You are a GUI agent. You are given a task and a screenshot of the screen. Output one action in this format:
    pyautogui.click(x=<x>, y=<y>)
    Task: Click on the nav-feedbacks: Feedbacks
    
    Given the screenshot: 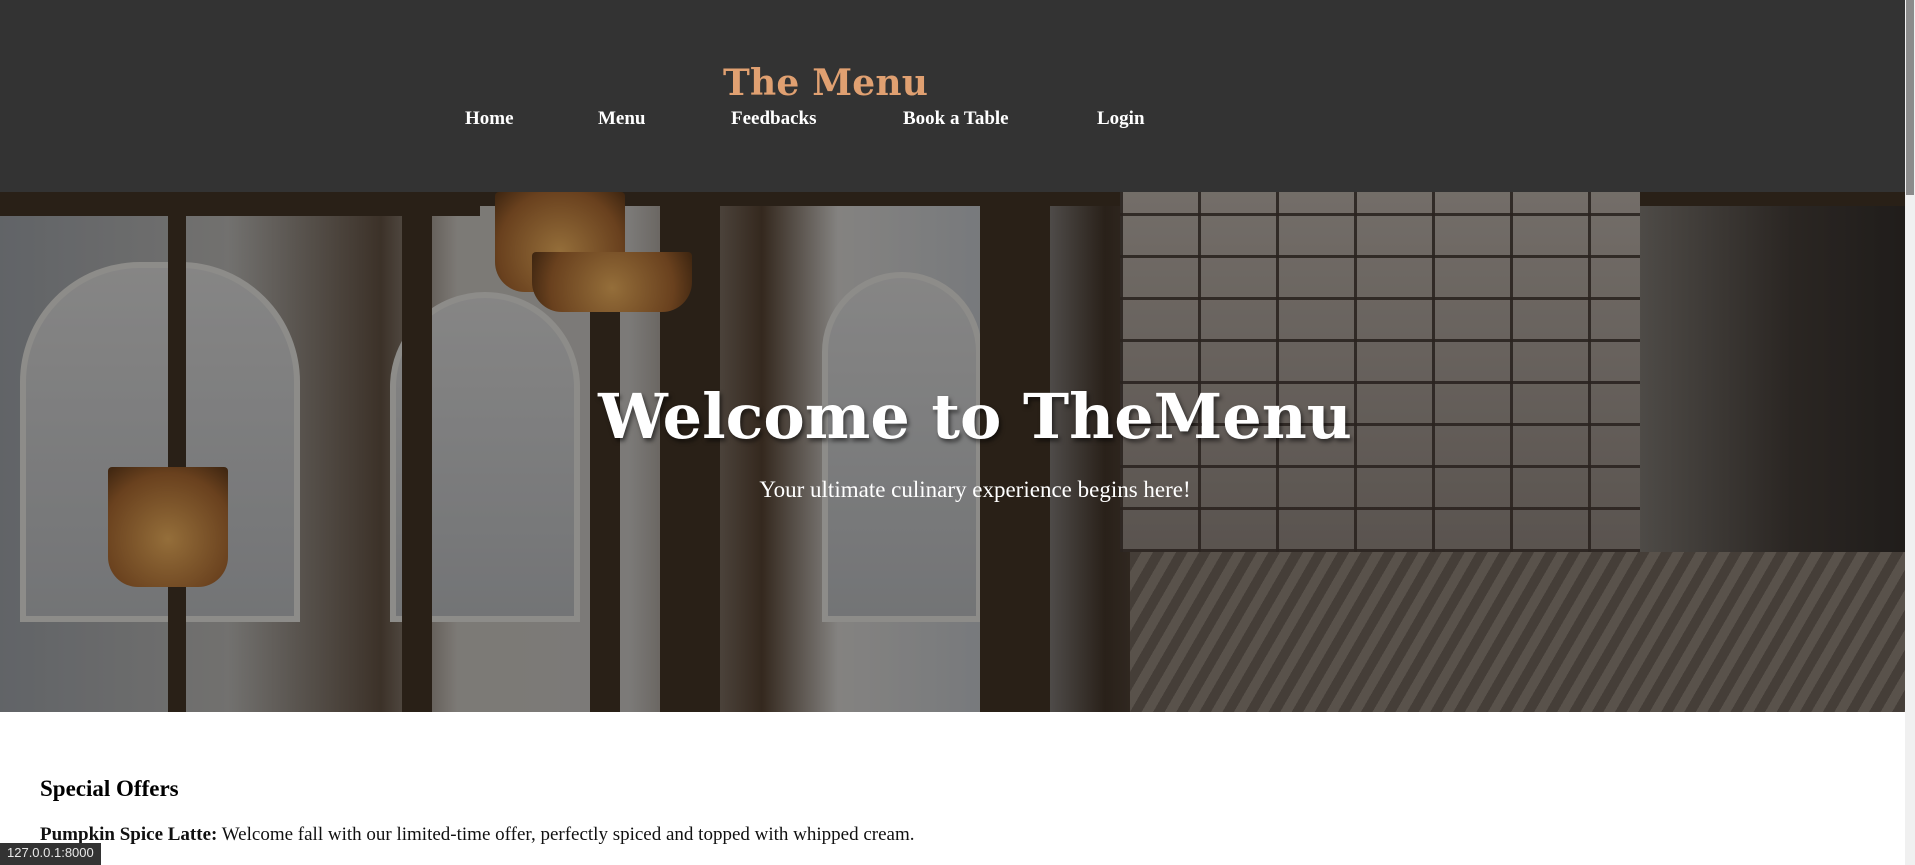 What is the action you would take?
    pyautogui.click(x=774, y=119)
    